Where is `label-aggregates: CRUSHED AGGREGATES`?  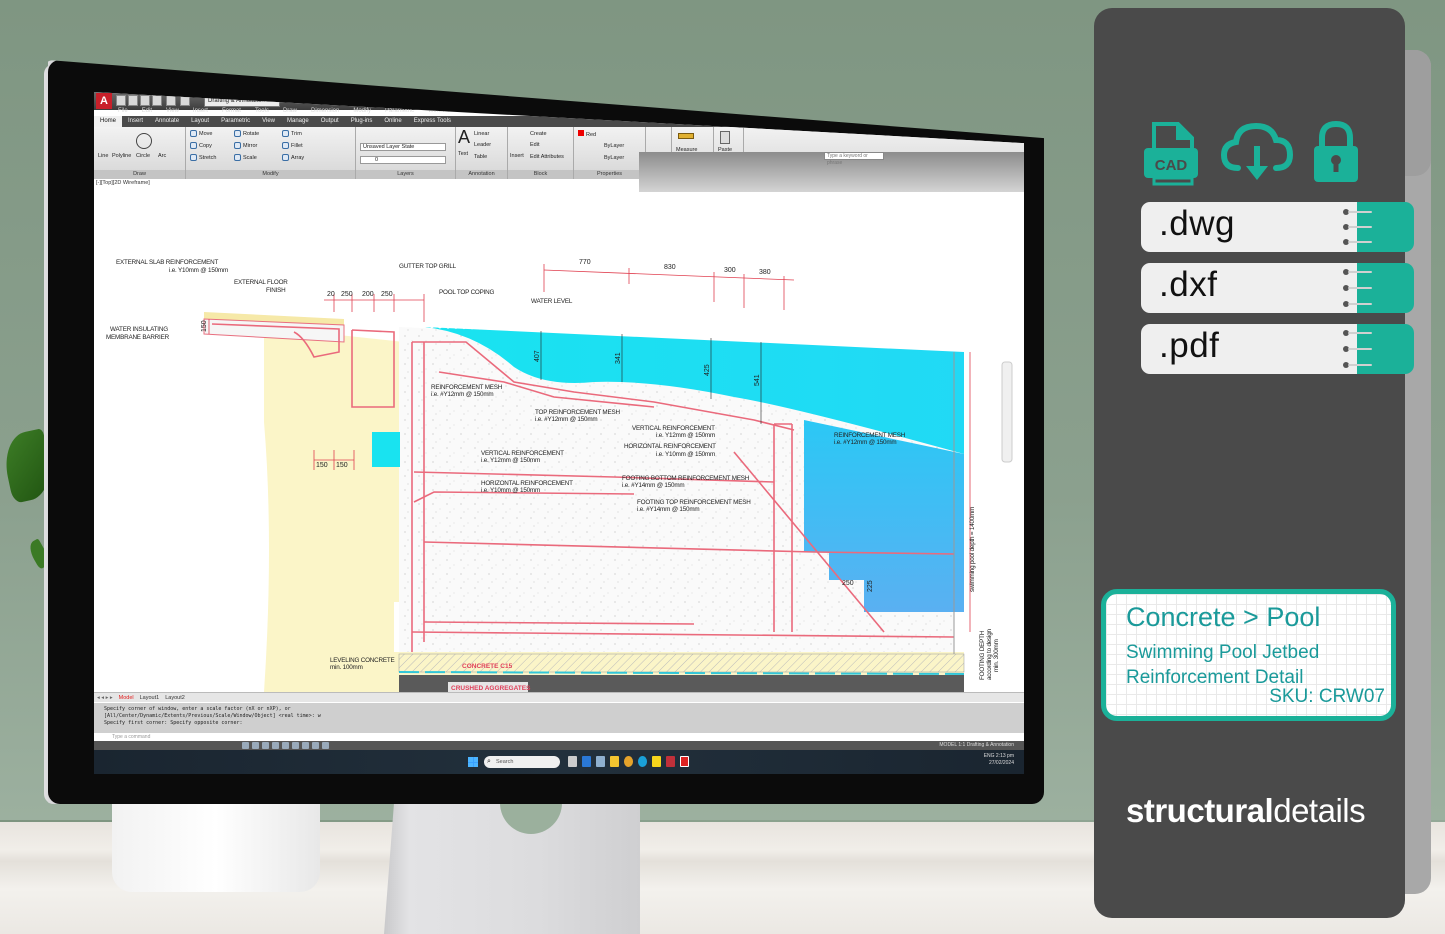
label-aggregates: CRUSHED AGGREGATES is located at coordinates (491, 688).